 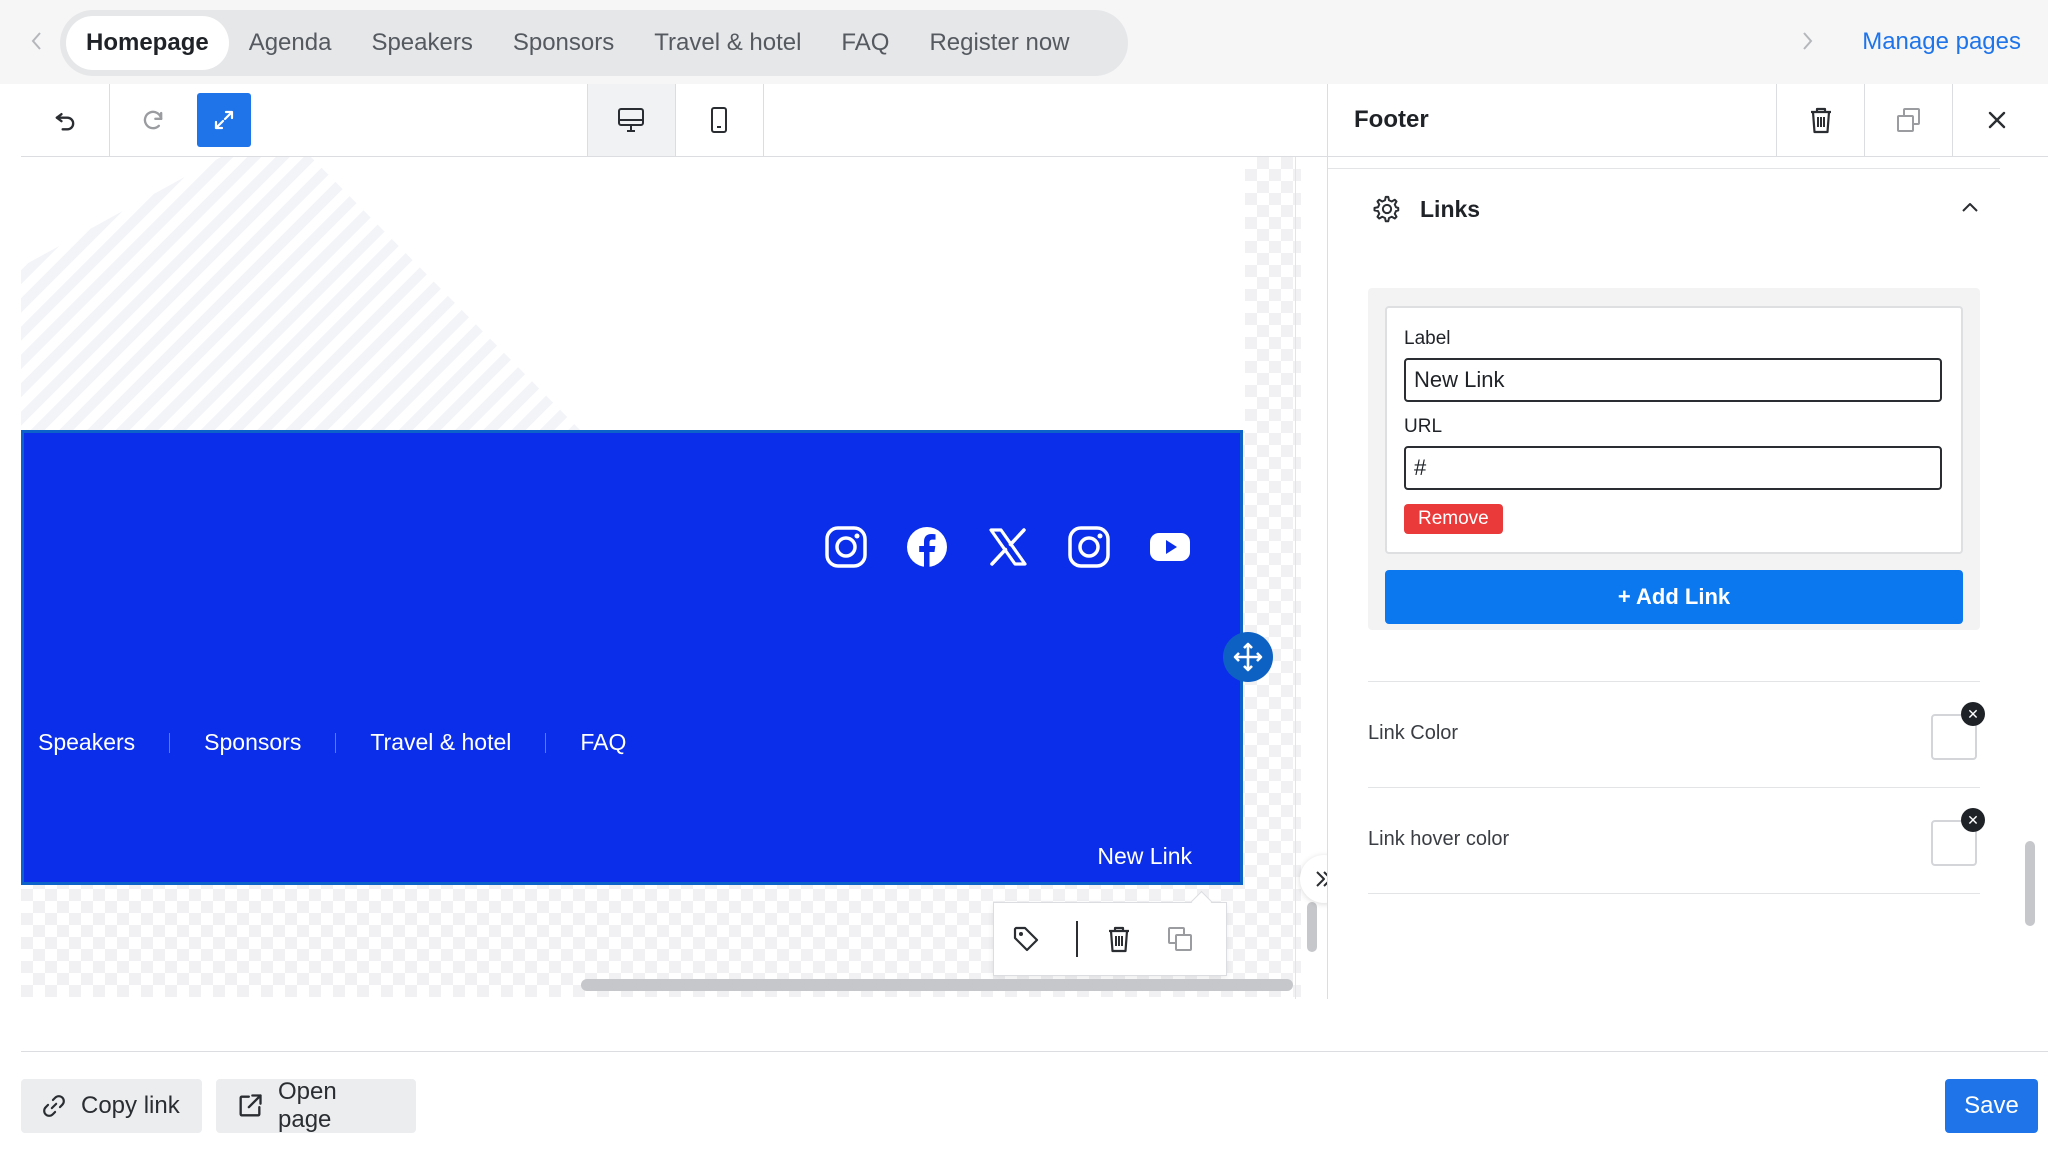 I want to click on footer-nav-item: Speakers, so click(x=103, y=742).